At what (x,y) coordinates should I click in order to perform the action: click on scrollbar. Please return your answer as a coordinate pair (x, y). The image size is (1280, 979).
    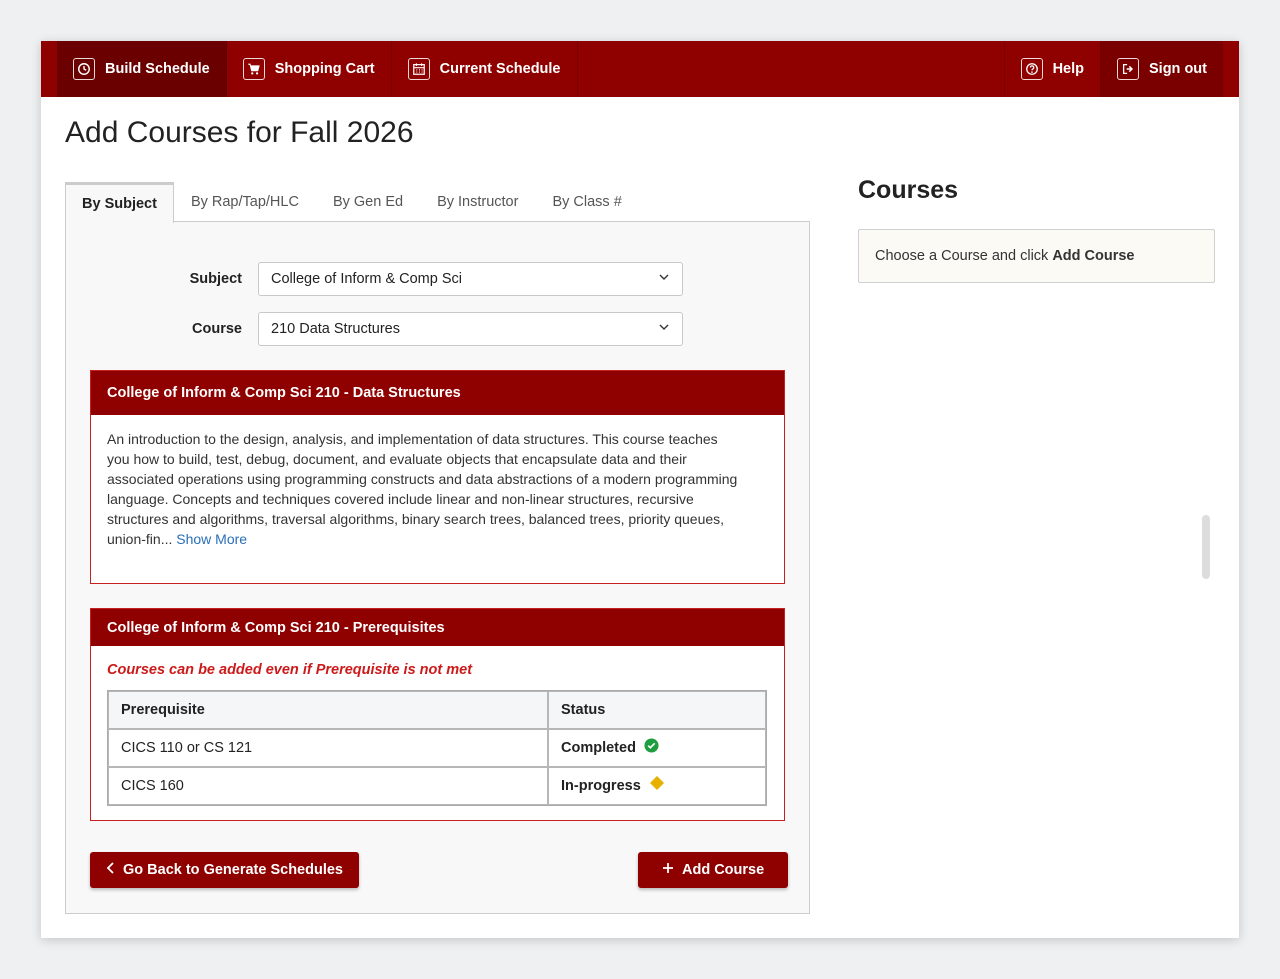
    Looking at the image, I should click on (1206, 547).